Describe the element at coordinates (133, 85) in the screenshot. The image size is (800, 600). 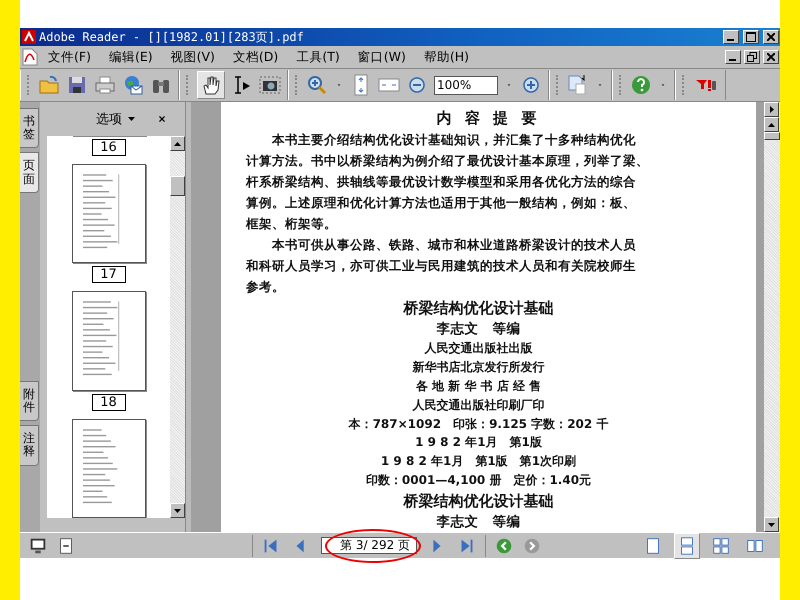
I see `globe-mail-icon` at that location.